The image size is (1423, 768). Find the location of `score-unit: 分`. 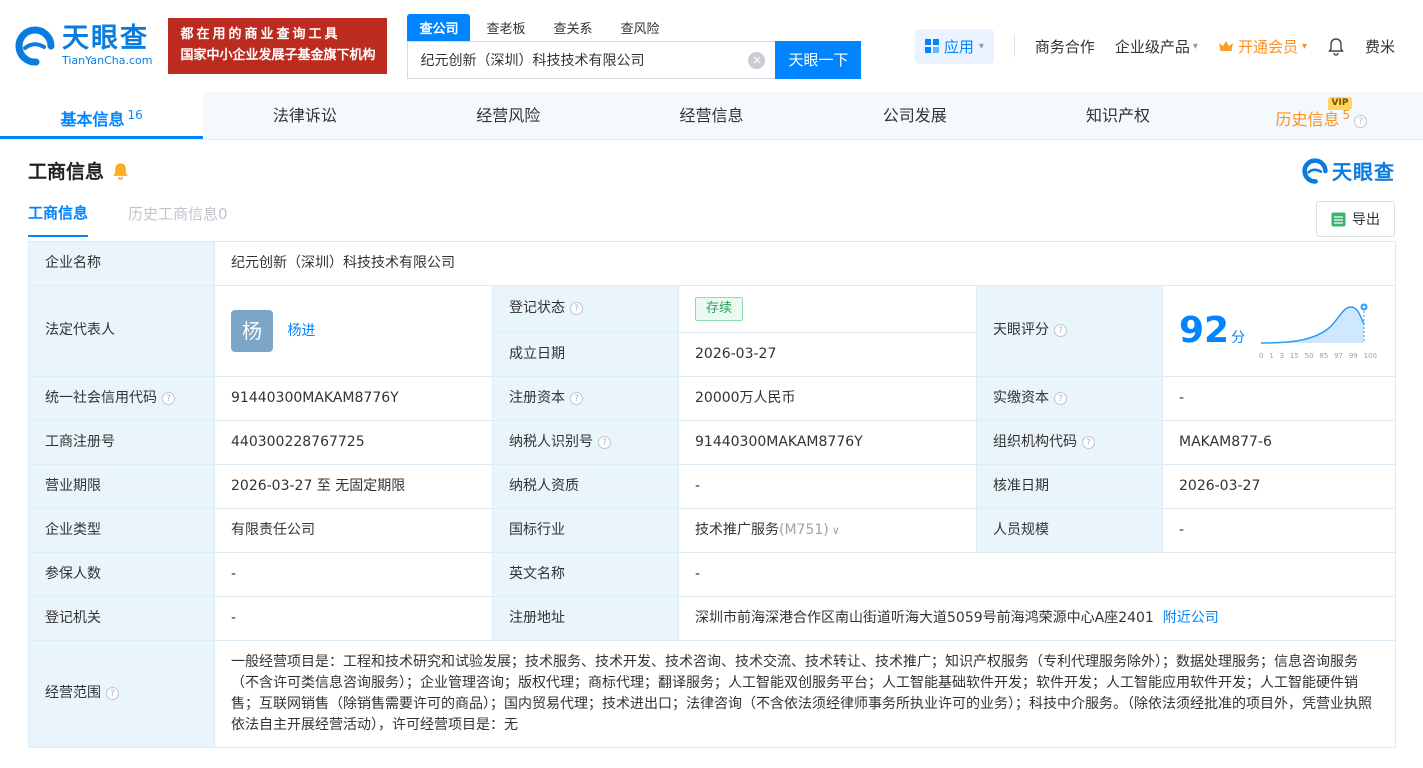

score-unit: 分 is located at coordinates (1238, 337).